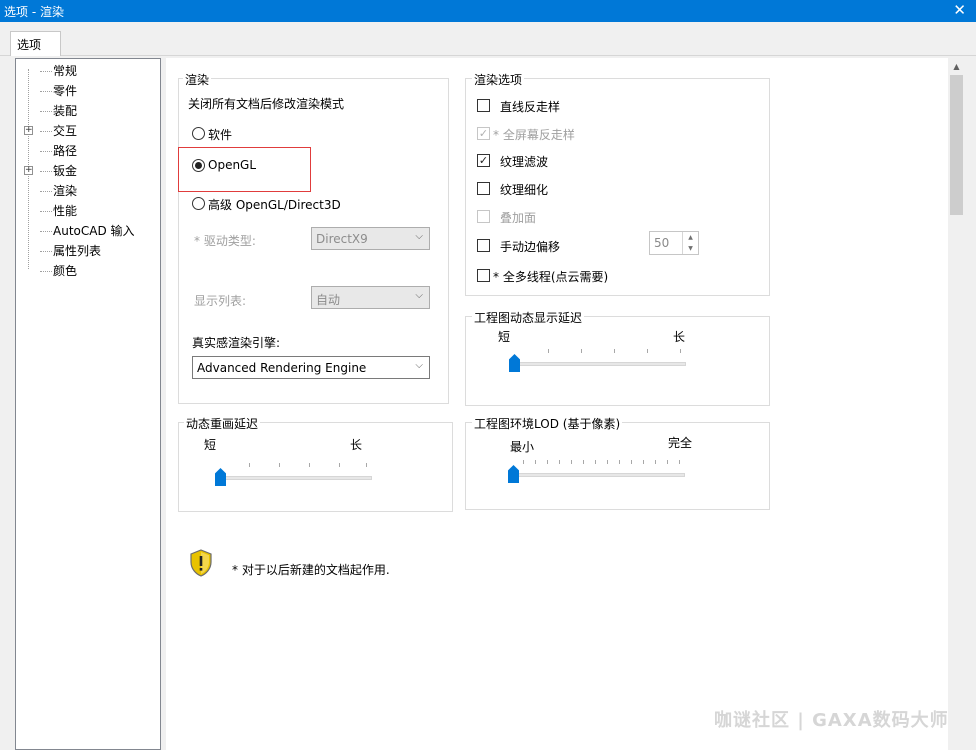 The width and height of the screenshot is (976, 750). Describe the element at coordinates (483, 216) in the screenshot. I see `checkbox-overlay-face` at that location.